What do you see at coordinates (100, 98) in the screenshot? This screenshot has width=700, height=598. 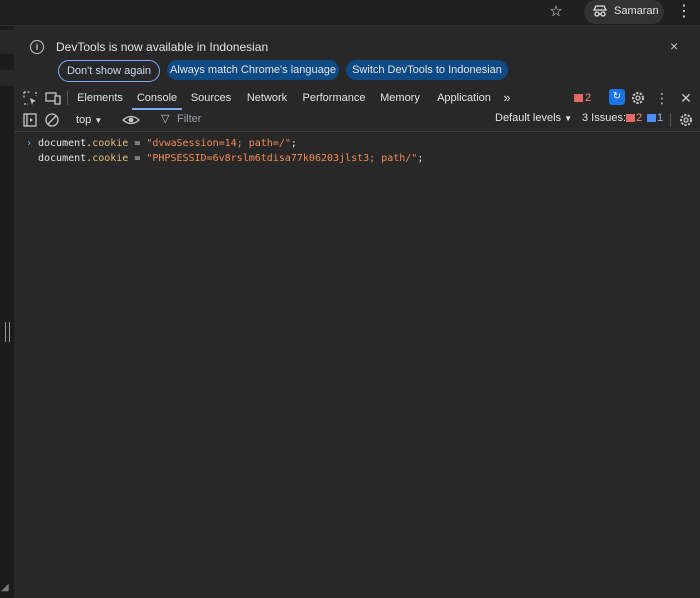 I see `tab-elements: Elements` at bounding box center [100, 98].